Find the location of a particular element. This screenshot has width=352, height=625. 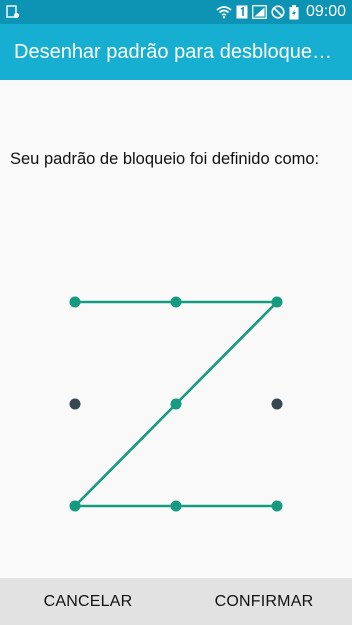

status-time: 09:00 is located at coordinates (325, 11).